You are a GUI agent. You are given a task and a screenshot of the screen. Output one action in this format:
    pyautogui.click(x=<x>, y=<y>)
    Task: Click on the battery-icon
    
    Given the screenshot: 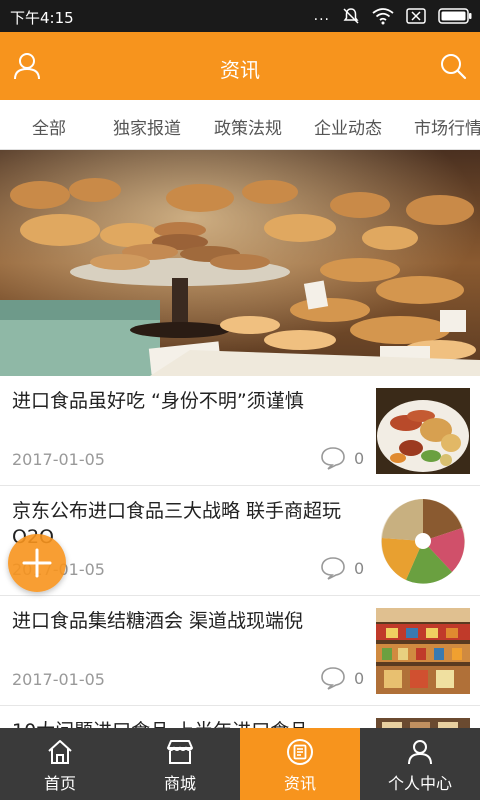 What is the action you would take?
    pyautogui.click(x=455, y=16)
    